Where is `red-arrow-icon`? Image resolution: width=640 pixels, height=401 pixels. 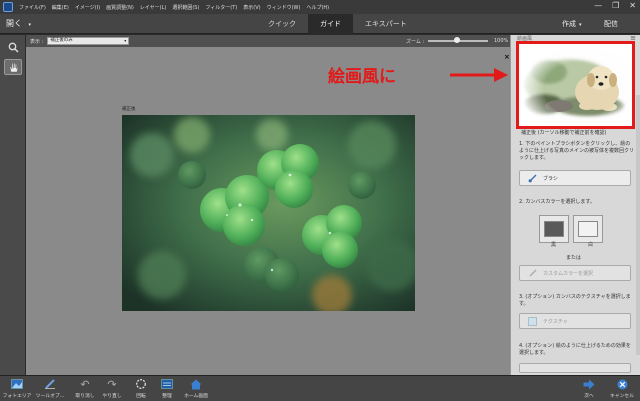 red-arrow-icon is located at coordinates (479, 75).